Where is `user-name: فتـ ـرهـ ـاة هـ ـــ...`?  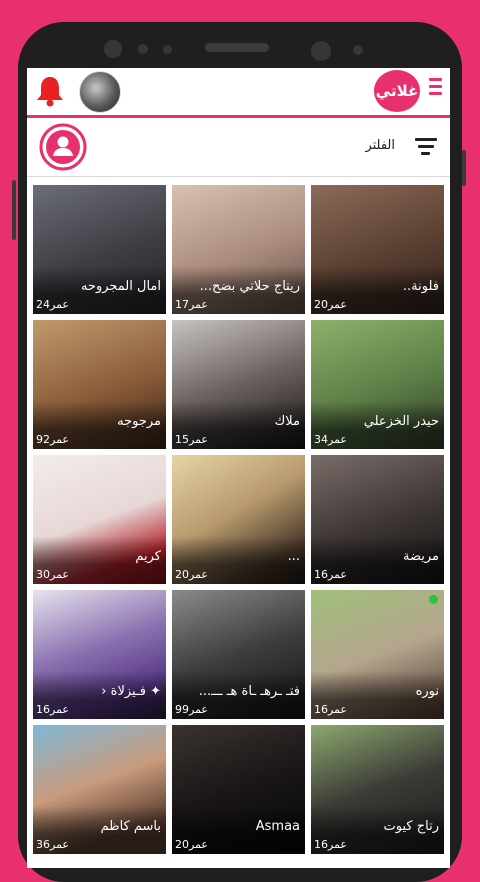
user-name: فتـ ـرهـ ـاة هـ ـــ... is located at coordinates (249, 691).